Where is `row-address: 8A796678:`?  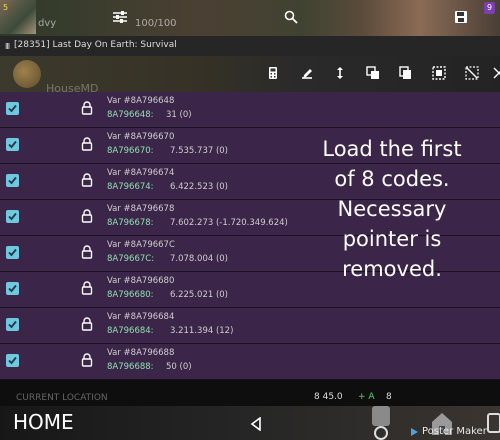 row-address: 8A796678: is located at coordinates (130, 223).